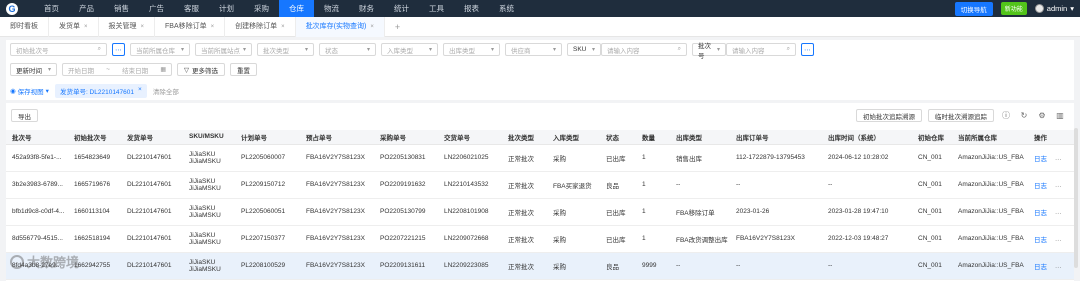 This screenshot has height=281, width=1080. I want to click on filter-field: 初始批次号 ⌕, so click(58, 49).